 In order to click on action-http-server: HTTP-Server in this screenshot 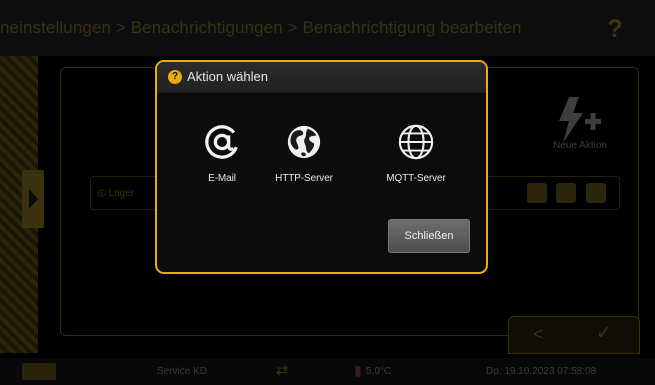, I will do `click(304, 153)`.